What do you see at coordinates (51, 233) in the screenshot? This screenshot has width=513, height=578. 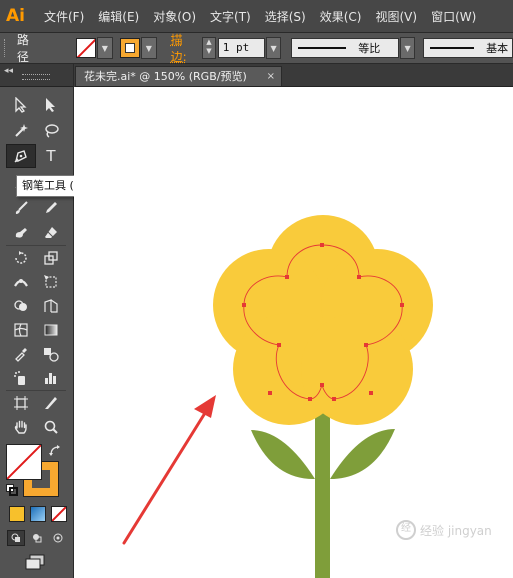 I see `eraser-tool-icon` at bounding box center [51, 233].